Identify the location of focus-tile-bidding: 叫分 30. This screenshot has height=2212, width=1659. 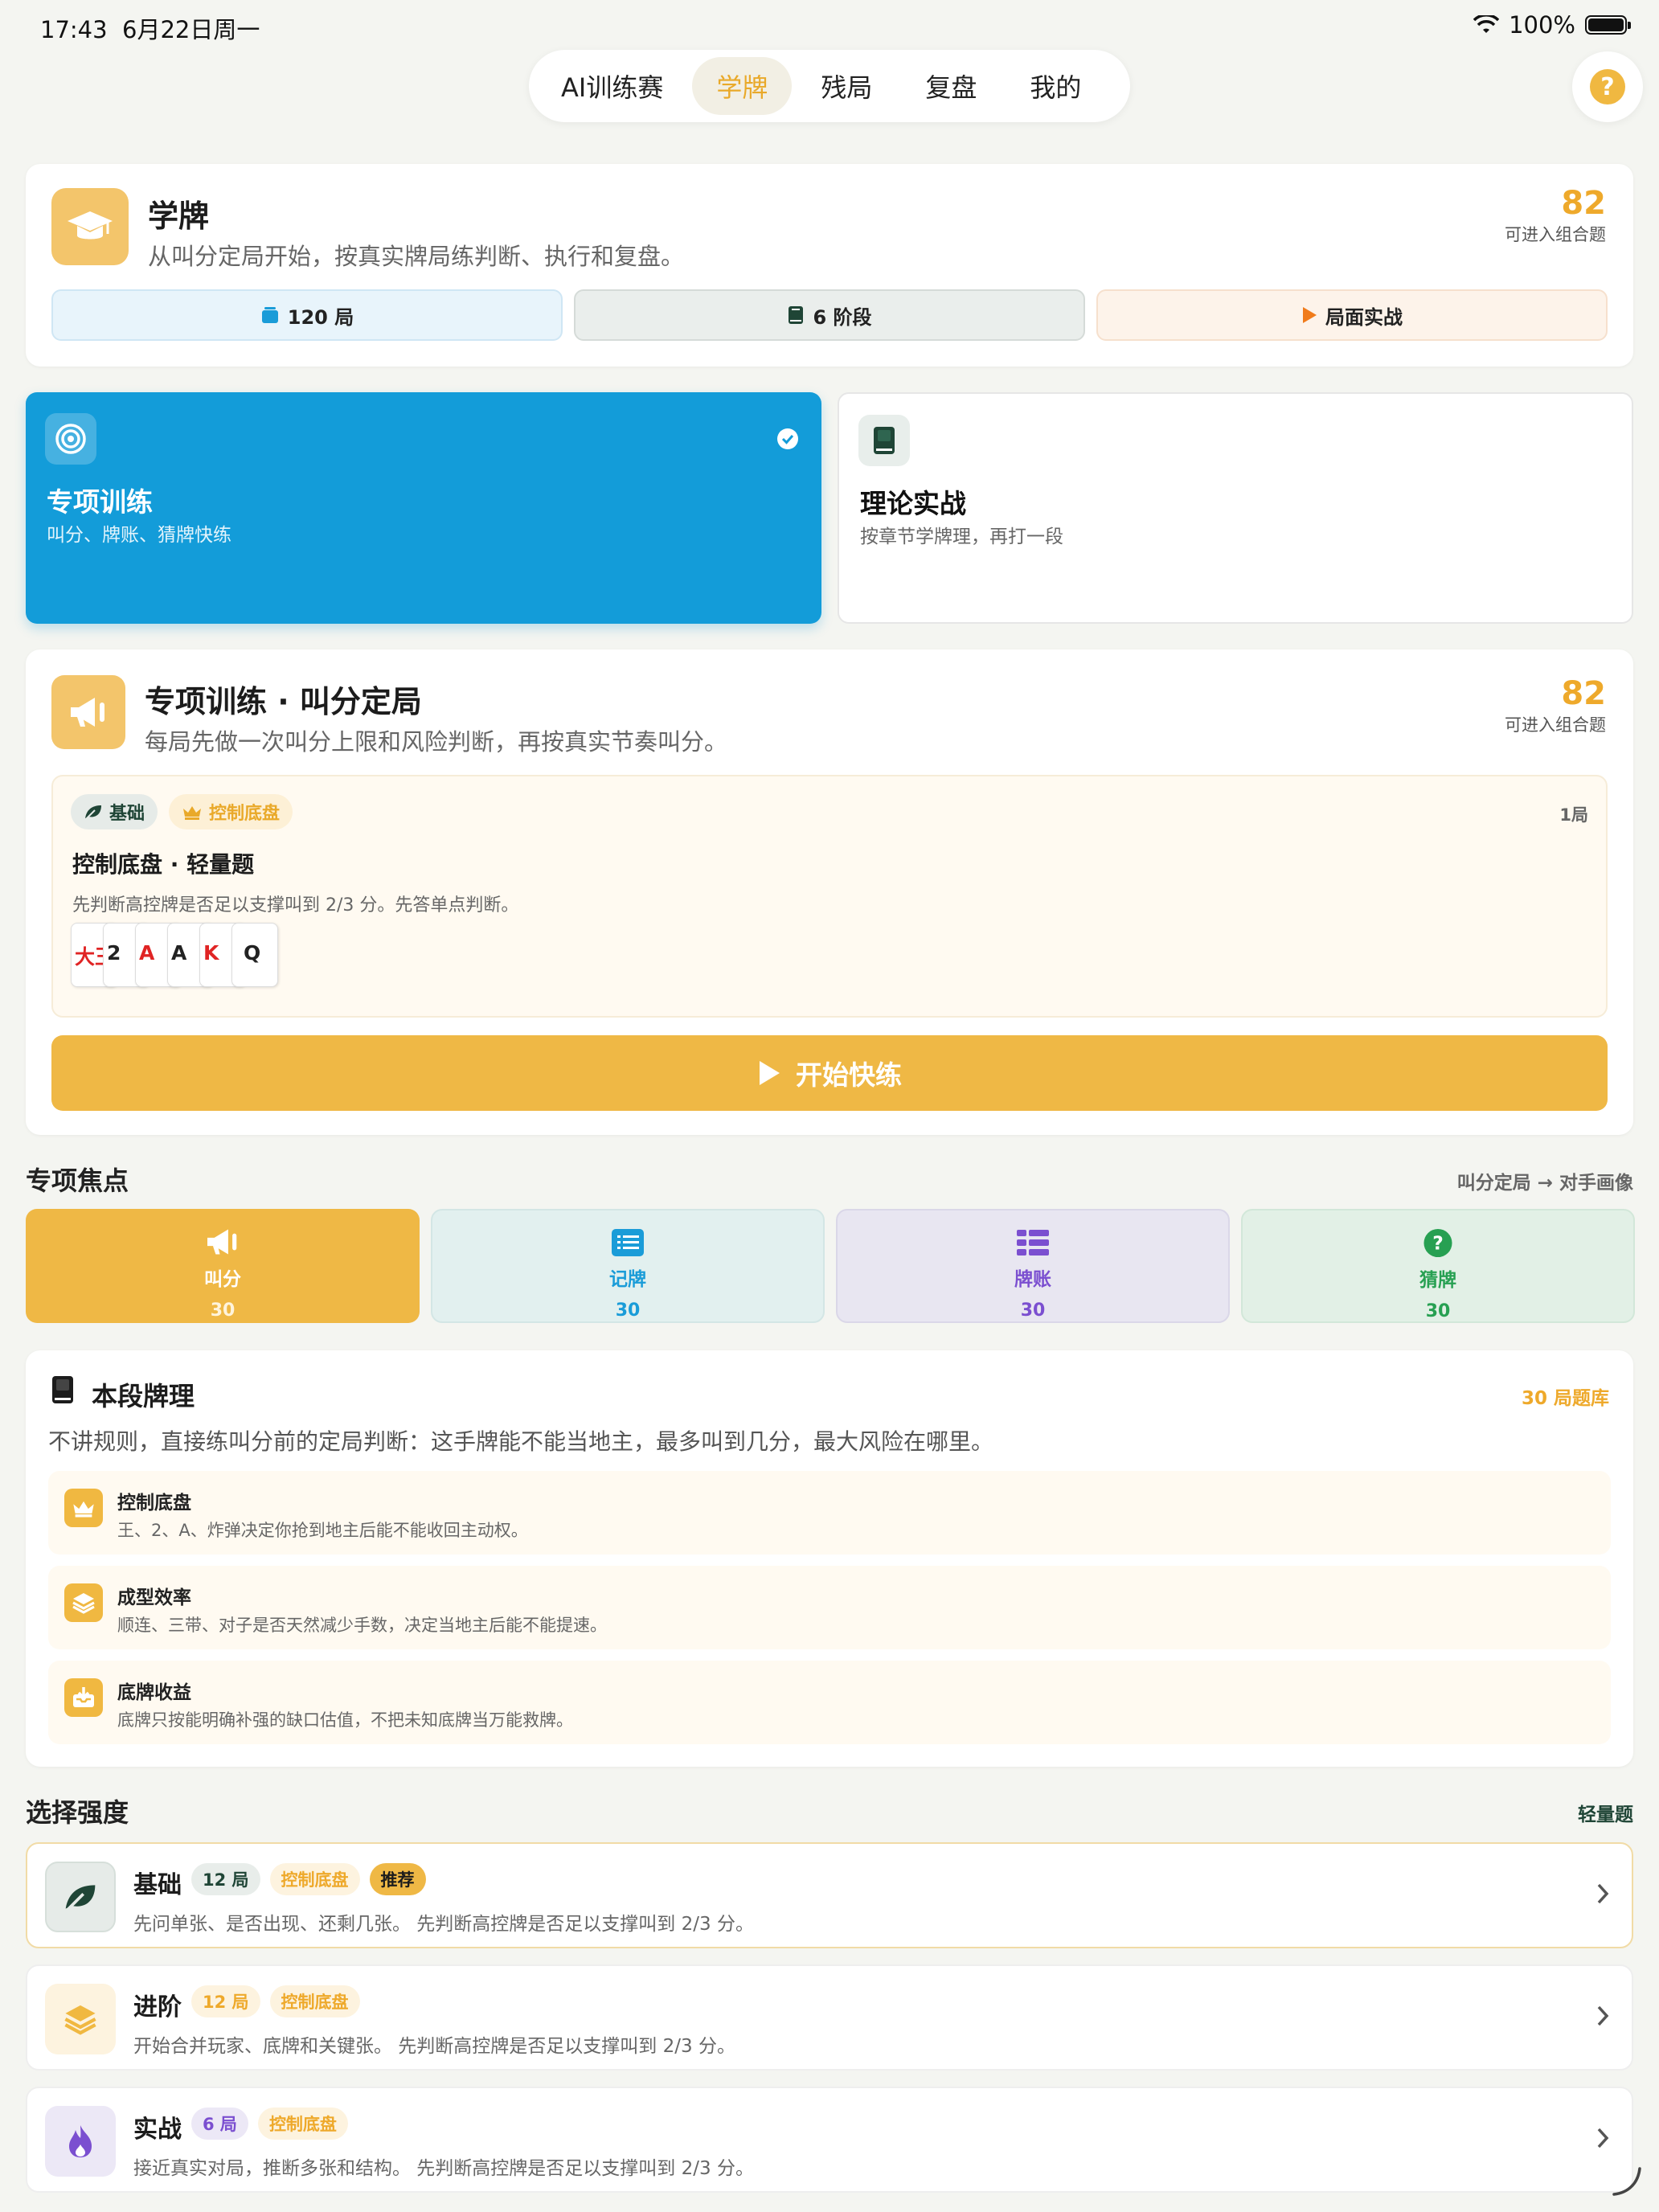
(223, 1266).